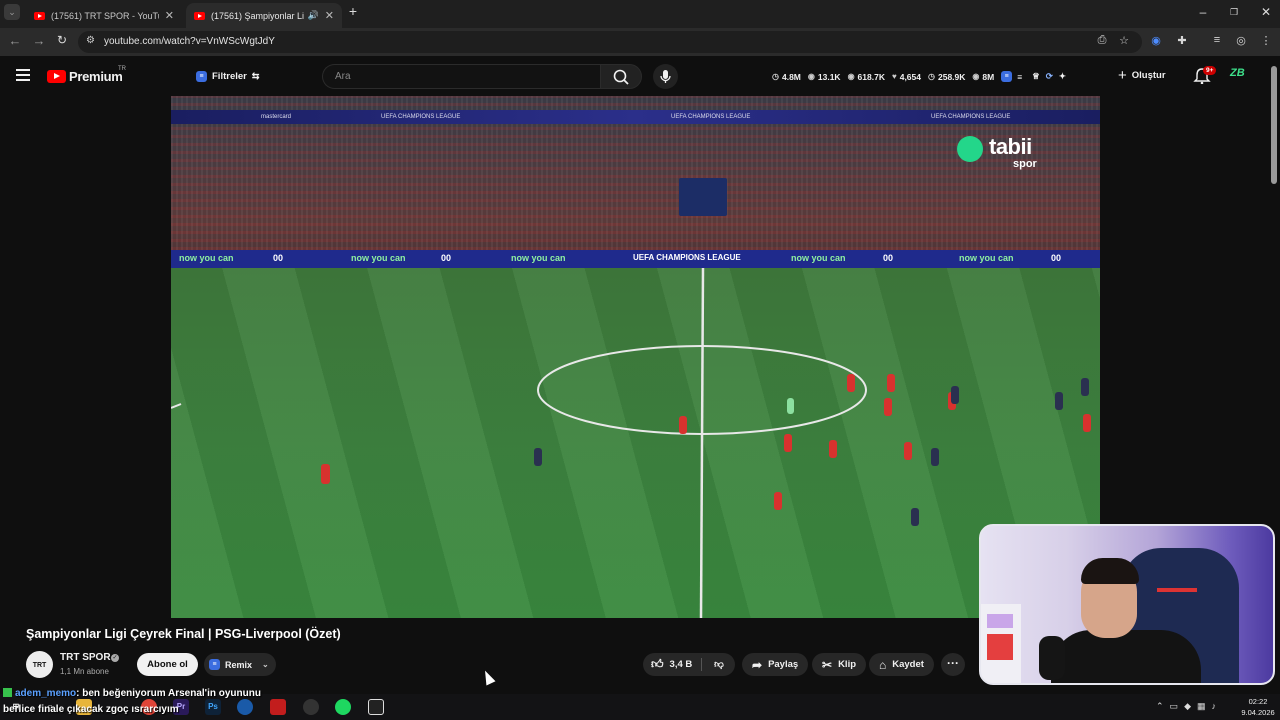 This screenshot has width=1280, height=720. What do you see at coordinates (1174, 706) in the screenshot?
I see `display-icon: ▭` at bounding box center [1174, 706].